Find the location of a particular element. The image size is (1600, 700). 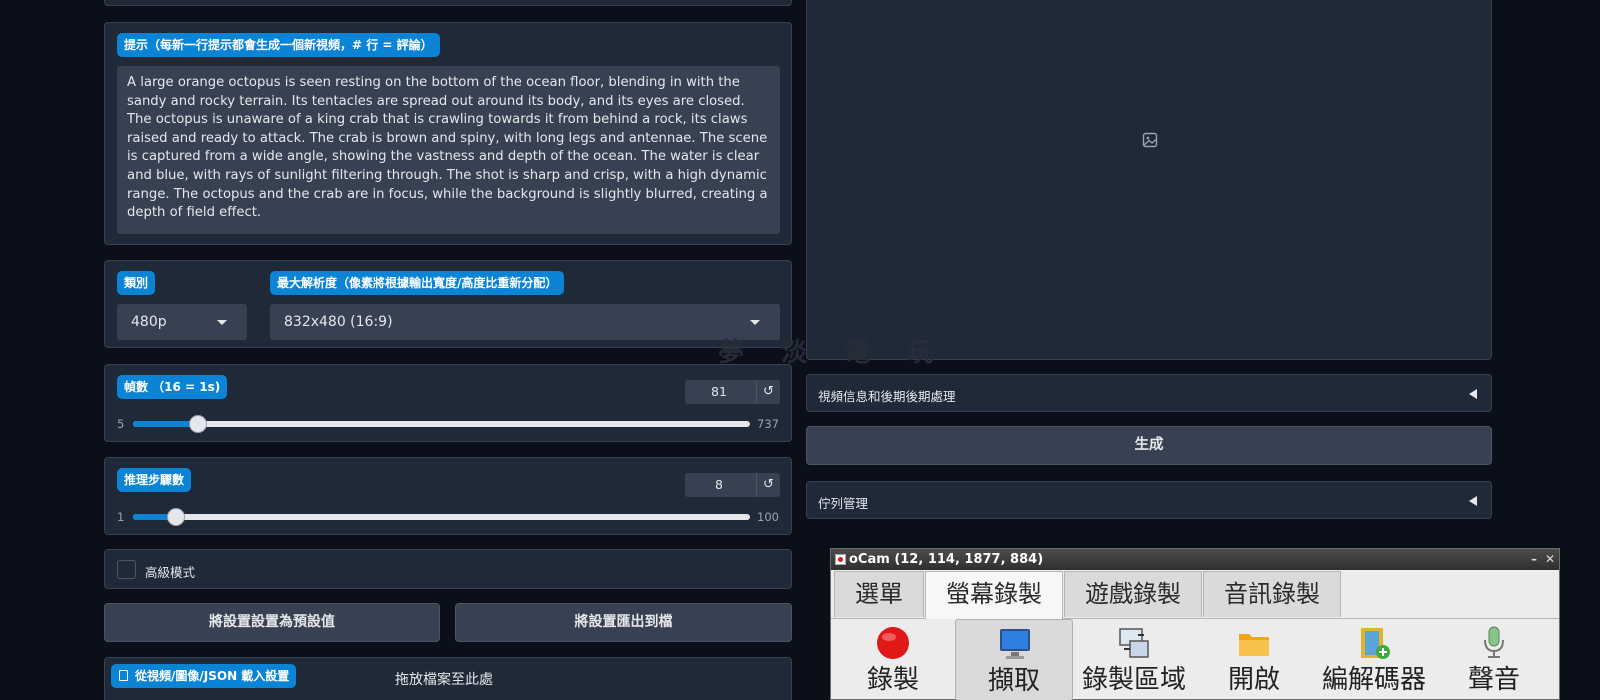

frames-min: 5 is located at coordinates (121, 424).